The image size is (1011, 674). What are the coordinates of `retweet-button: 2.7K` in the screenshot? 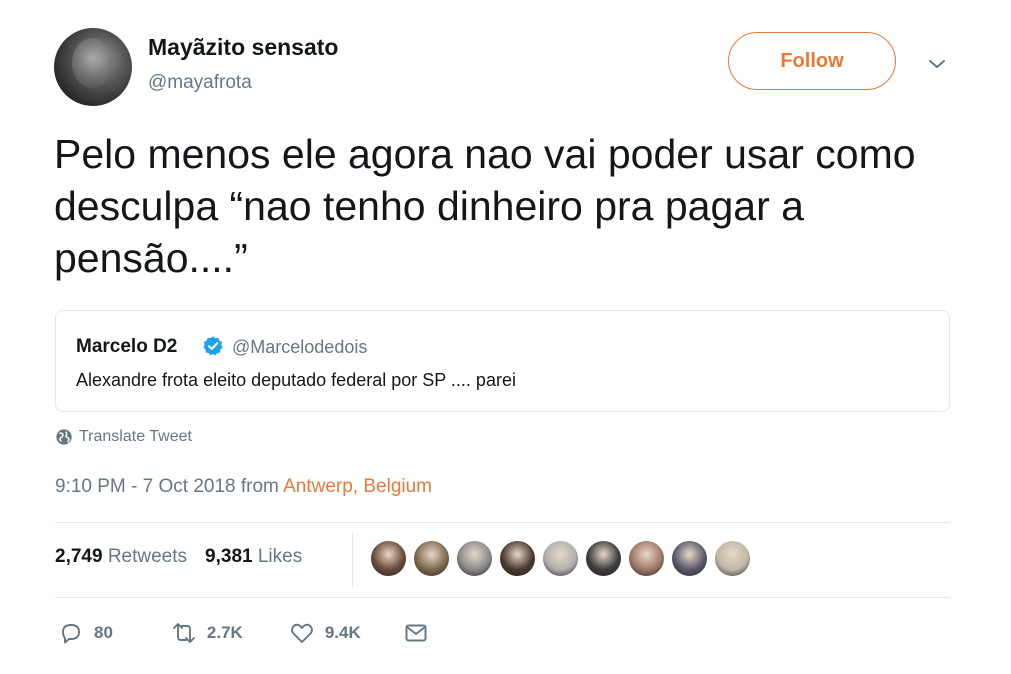 It's located at (207, 633).